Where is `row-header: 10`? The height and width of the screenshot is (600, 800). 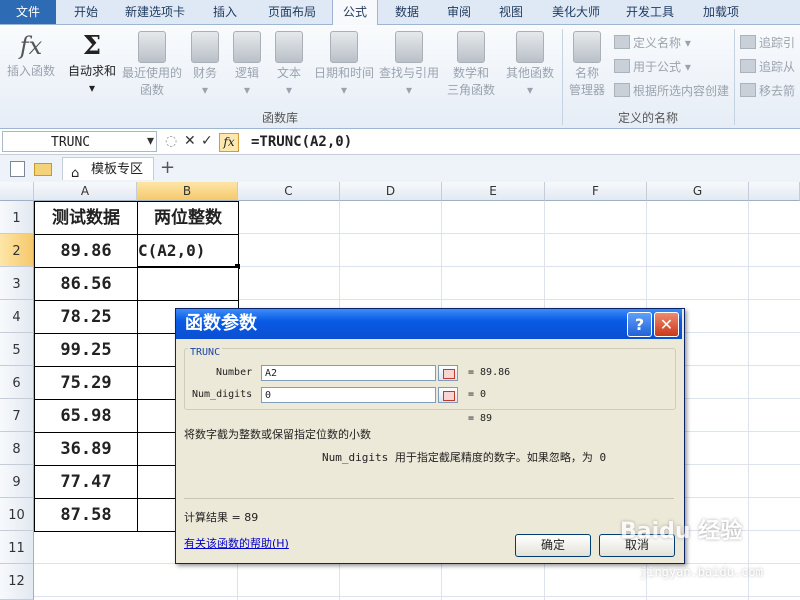
row-header: 10 is located at coordinates (17, 514).